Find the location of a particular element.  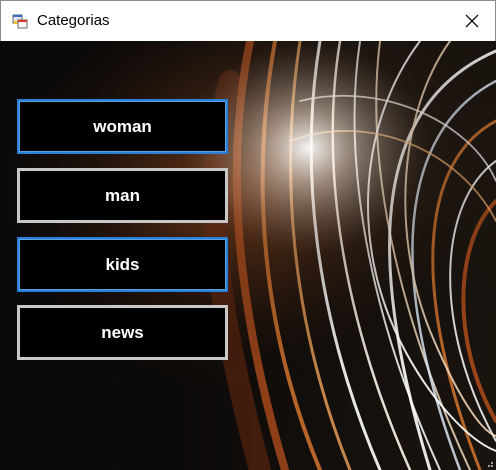

title-bar: Categorias is located at coordinates (248, 20).